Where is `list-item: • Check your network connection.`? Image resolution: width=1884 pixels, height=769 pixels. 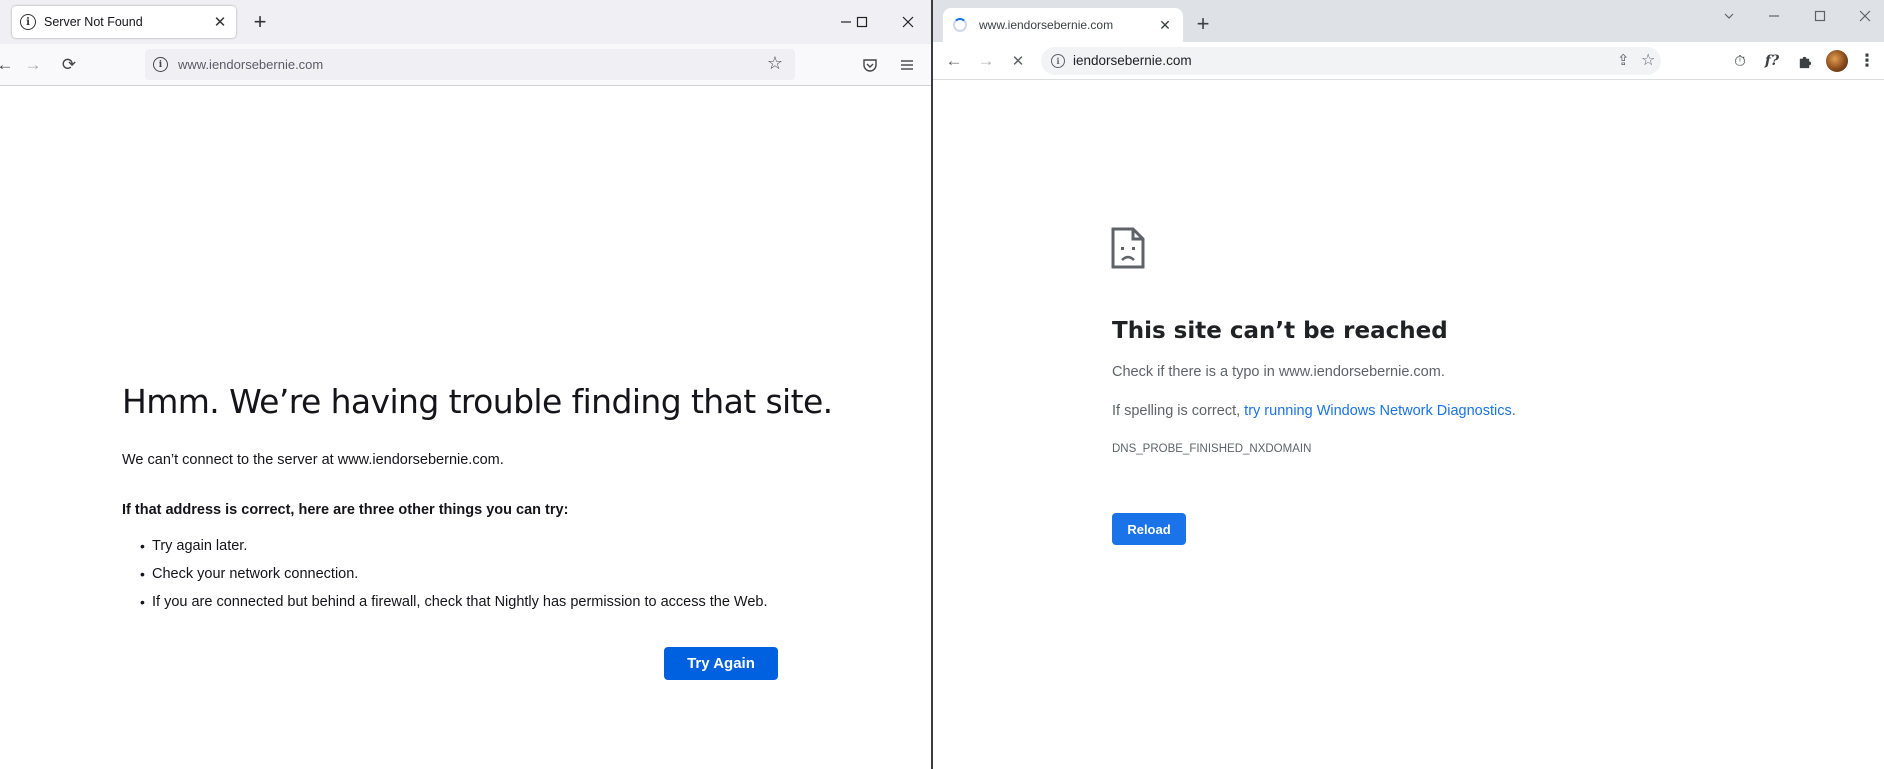 list-item: • Check your network connection. is located at coordinates (445, 574).